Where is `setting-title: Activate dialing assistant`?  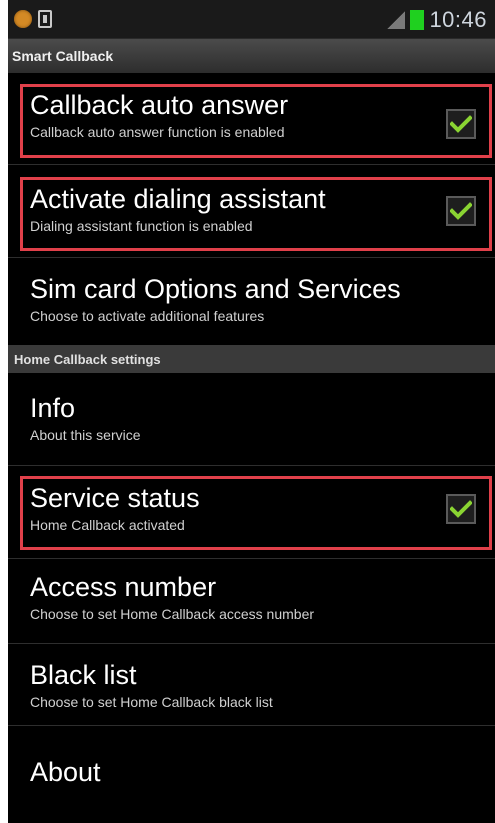
setting-title: Activate dialing assistant is located at coordinates (178, 199).